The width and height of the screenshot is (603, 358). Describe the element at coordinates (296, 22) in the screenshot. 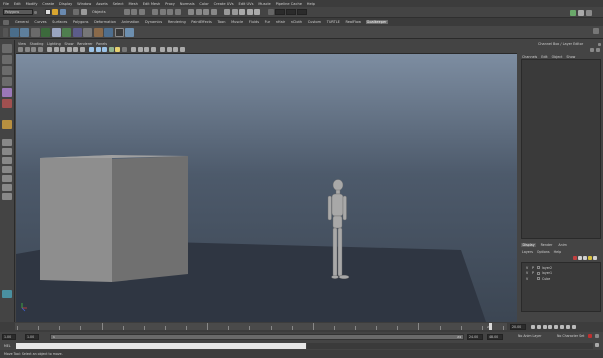

I see `shelf-tab-ncloth: nCloth` at that location.